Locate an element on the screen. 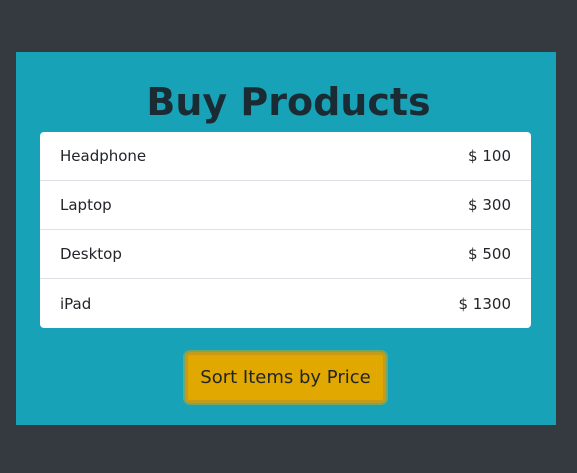 This screenshot has height=473, width=577. list-item: iPad $ 1300 is located at coordinates (285, 303).